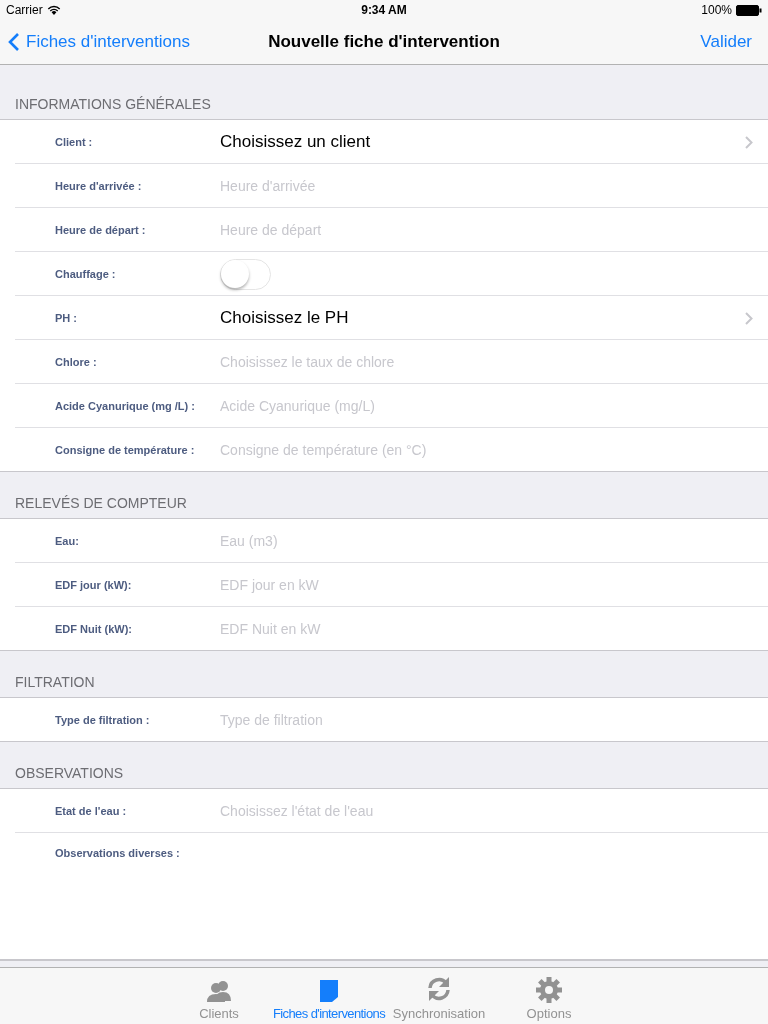 This screenshot has height=1024, width=768. I want to click on carrier-name: Carrier, so click(24, 10).